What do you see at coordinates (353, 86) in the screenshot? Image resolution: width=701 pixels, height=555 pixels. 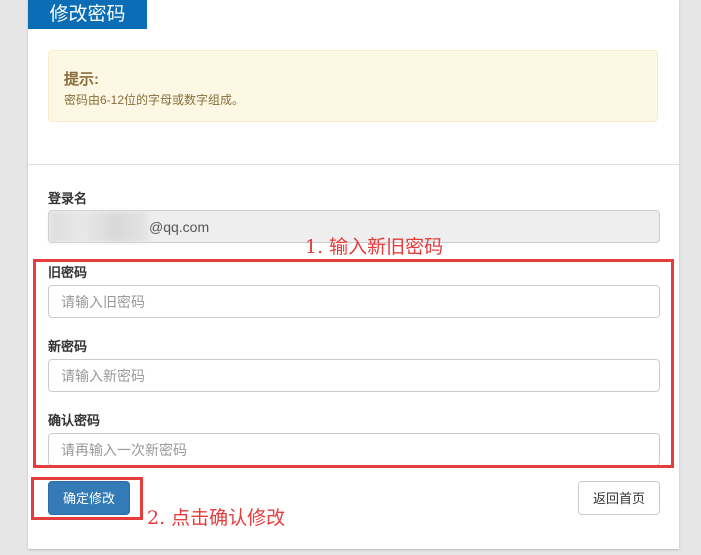 I see `hint-alert: 提示: 密码由6-12位的字母或数字组成。` at bounding box center [353, 86].